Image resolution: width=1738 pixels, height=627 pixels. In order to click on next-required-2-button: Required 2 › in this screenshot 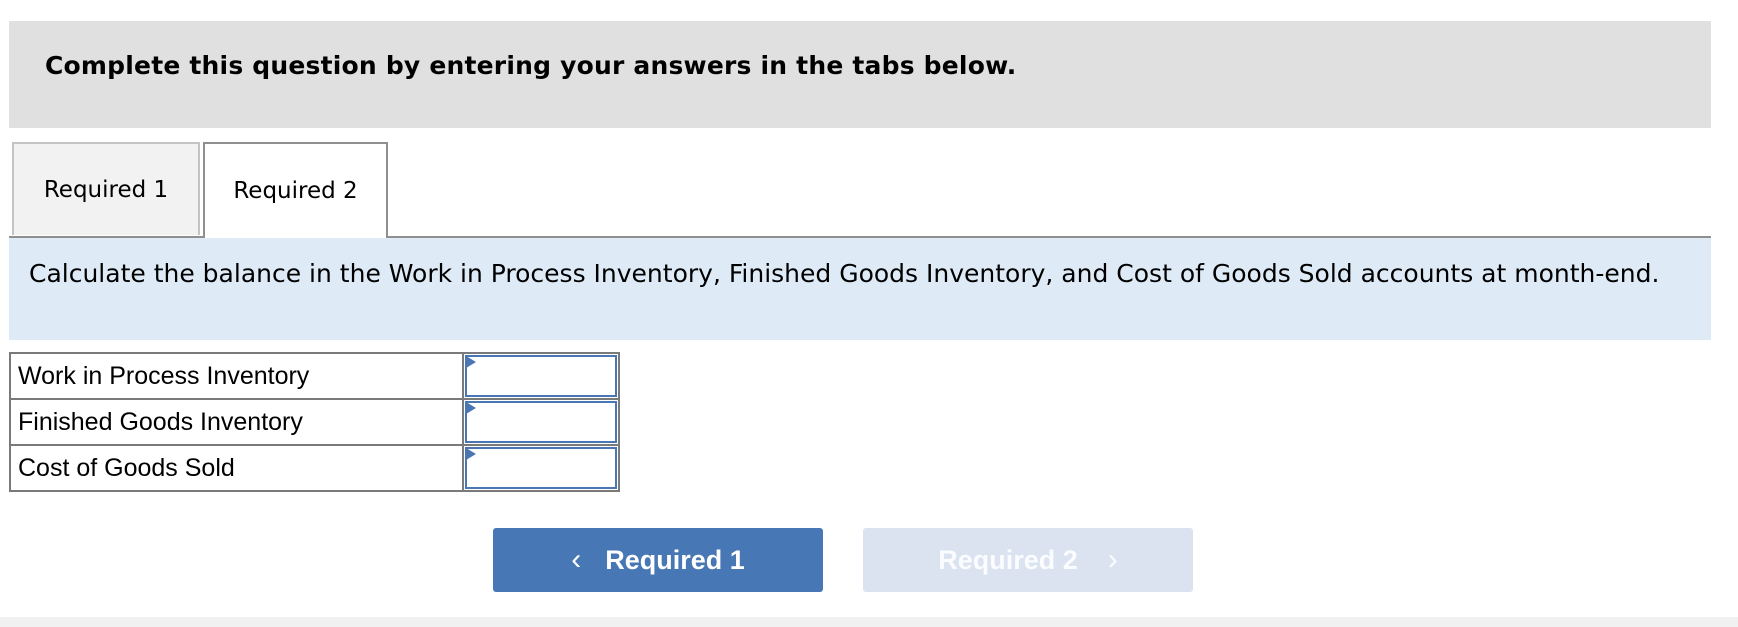, I will do `click(1028, 560)`.